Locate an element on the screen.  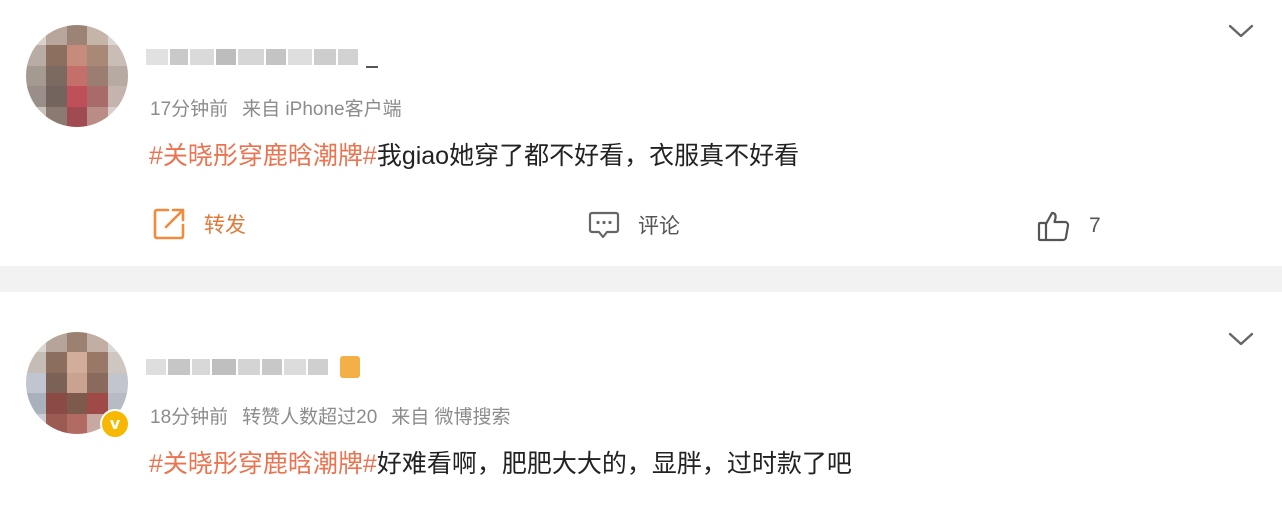
comment-text: #关晓彤穿鹿晗潮牌#好难看啊，肥肥大大的，显胖，过时款了吧 is located at coordinates (500, 462).